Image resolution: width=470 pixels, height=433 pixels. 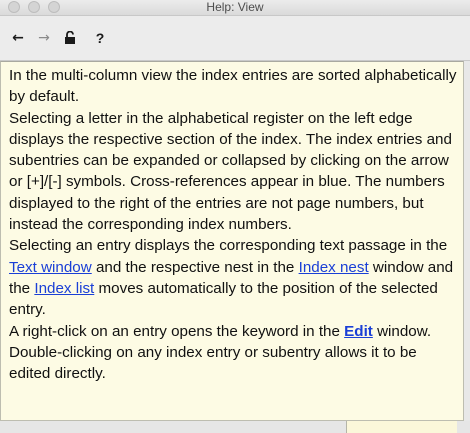 I want to click on index-nest-link: Index nest, so click(x=334, y=267).